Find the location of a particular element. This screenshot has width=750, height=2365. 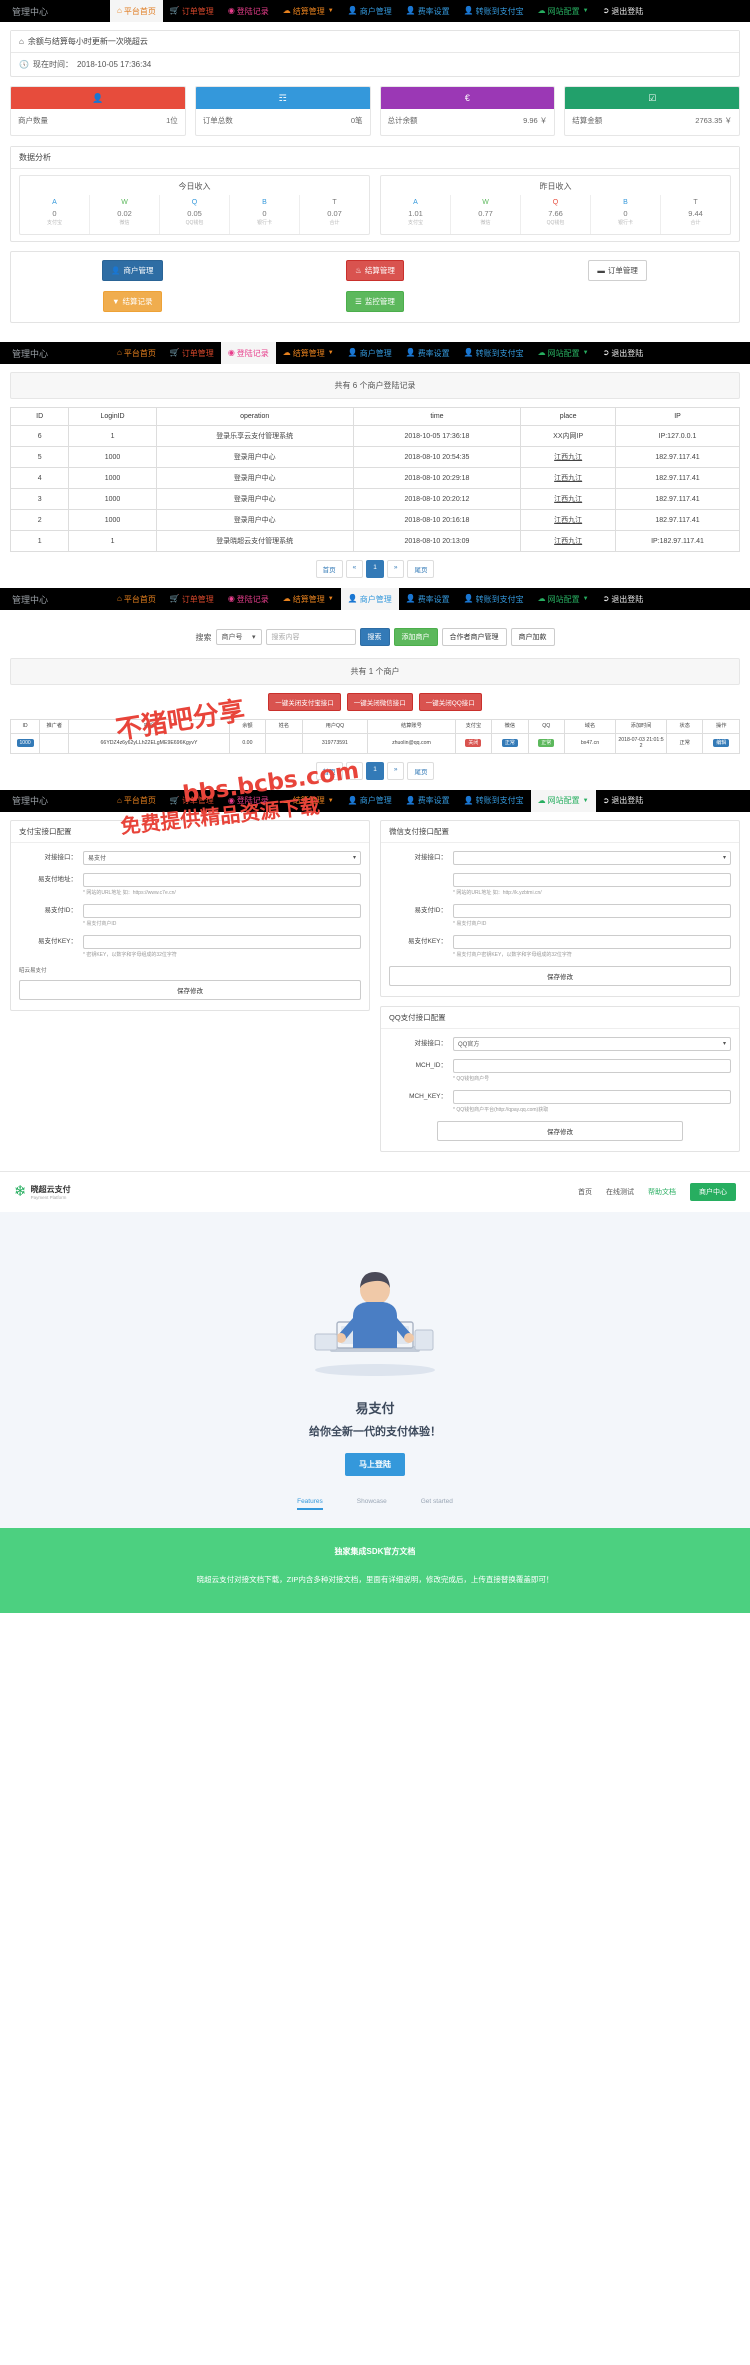

cell-key: 66YDZ4z6y62yLLh22ELgME9E696KgyvY is located at coordinates (149, 743).